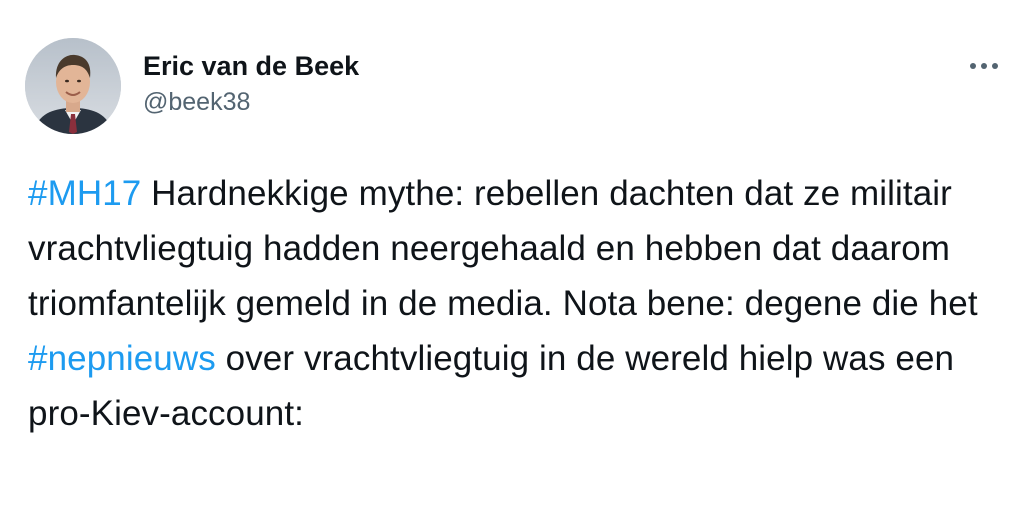 Image resolution: width=1024 pixels, height=512 pixels. I want to click on avatar-image, so click(73, 86).